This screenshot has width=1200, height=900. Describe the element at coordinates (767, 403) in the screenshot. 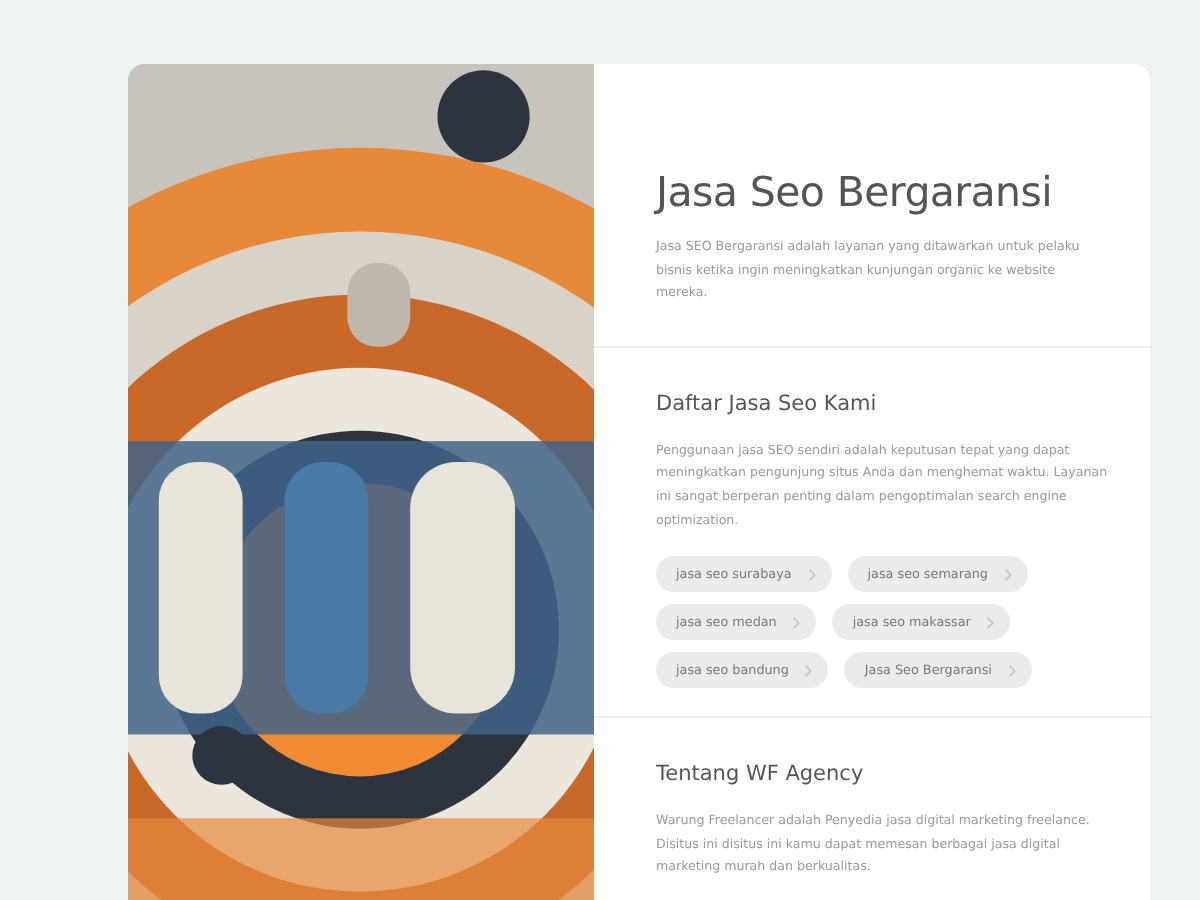

I see `section-heading: Daftar Jasa Seo Kami` at that location.